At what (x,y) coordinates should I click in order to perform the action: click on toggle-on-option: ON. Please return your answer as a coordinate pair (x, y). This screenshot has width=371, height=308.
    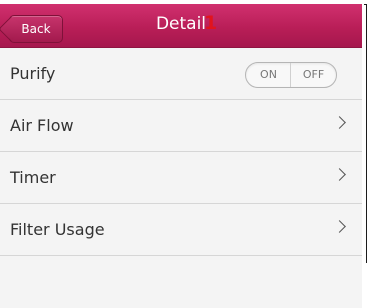
    Looking at the image, I should click on (268, 75).